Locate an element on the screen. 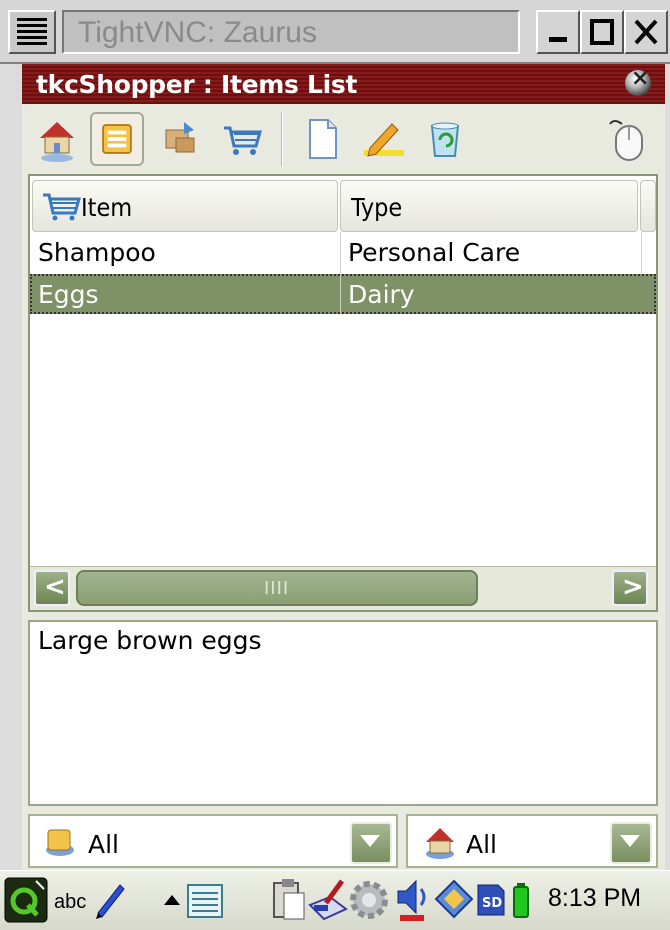 This screenshot has width=670, height=930. cart-icon is located at coordinates (62, 207).